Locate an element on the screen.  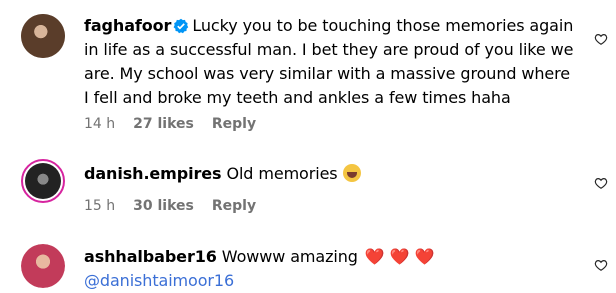
comment-time: 14 h is located at coordinates (100, 124).